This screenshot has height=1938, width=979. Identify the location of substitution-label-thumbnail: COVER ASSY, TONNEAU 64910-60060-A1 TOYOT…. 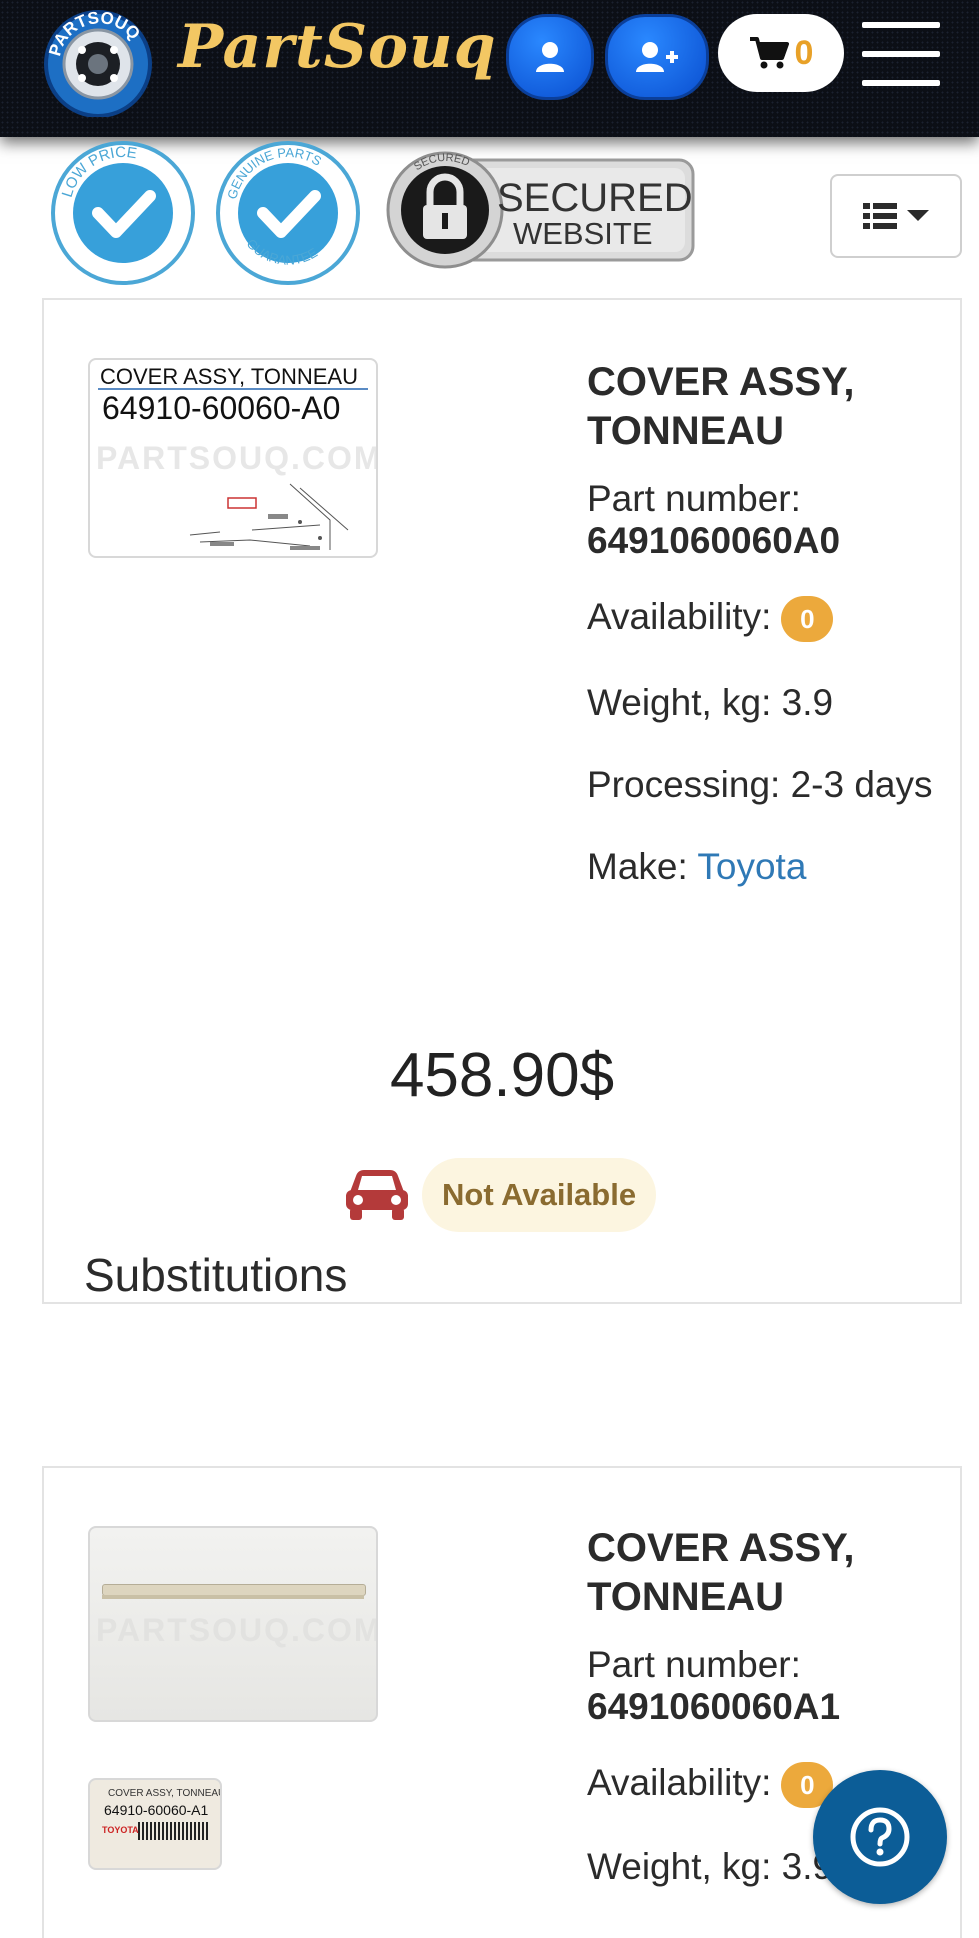
(155, 1824).